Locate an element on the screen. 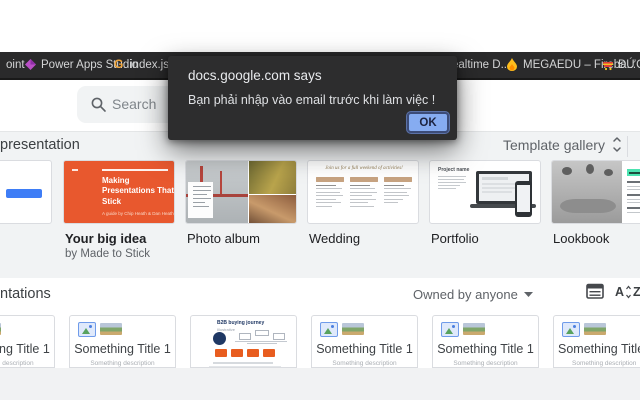 The height and width of the screenshot is (400, 640). bookmark-item-power-apps: Power Apps Studio is located at coordinates (89, 65).